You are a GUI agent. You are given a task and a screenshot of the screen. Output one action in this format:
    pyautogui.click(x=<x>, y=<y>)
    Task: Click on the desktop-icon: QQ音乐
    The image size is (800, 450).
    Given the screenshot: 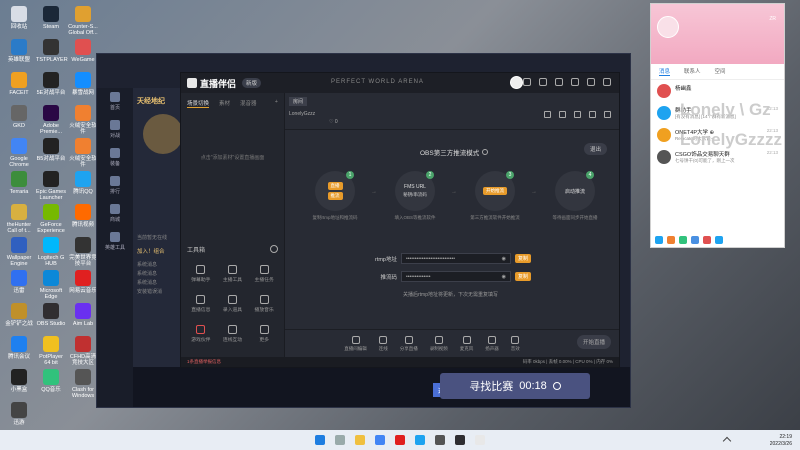 What is the action you would take?
    pyautogui.click(x=51, y=381)
    